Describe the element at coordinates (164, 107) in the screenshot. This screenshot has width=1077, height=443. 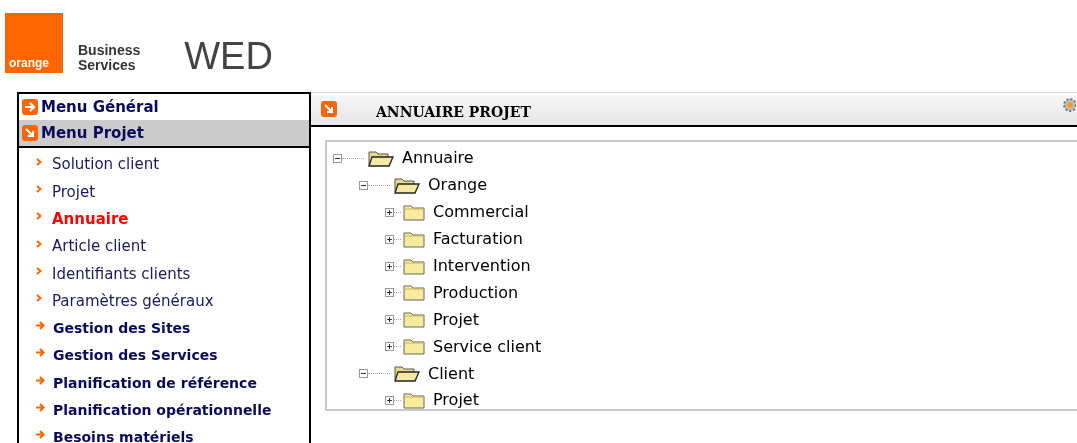
I see `menu-header: Menu Général` at that location.